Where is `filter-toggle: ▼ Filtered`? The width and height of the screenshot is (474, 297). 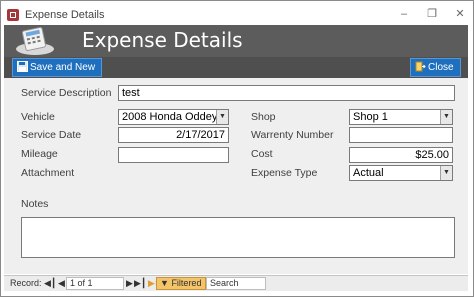 filter-toggle: ▼ Filtered is located at coordinates (181, 283).